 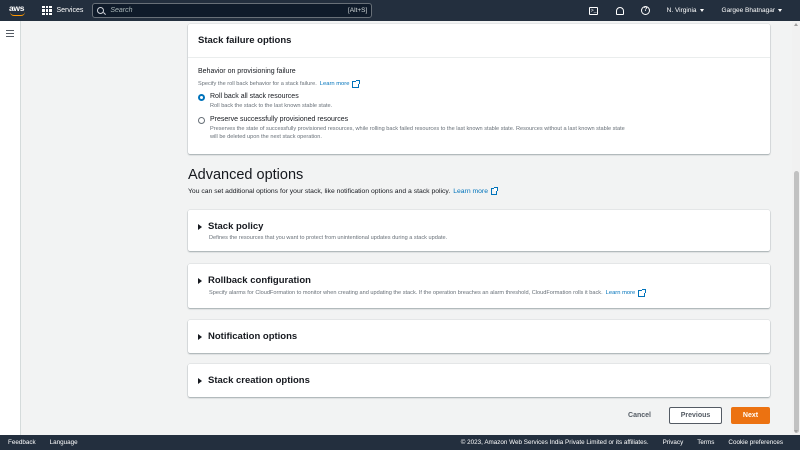 I want to click on help-icon: ?, so click(x=646, y=10).